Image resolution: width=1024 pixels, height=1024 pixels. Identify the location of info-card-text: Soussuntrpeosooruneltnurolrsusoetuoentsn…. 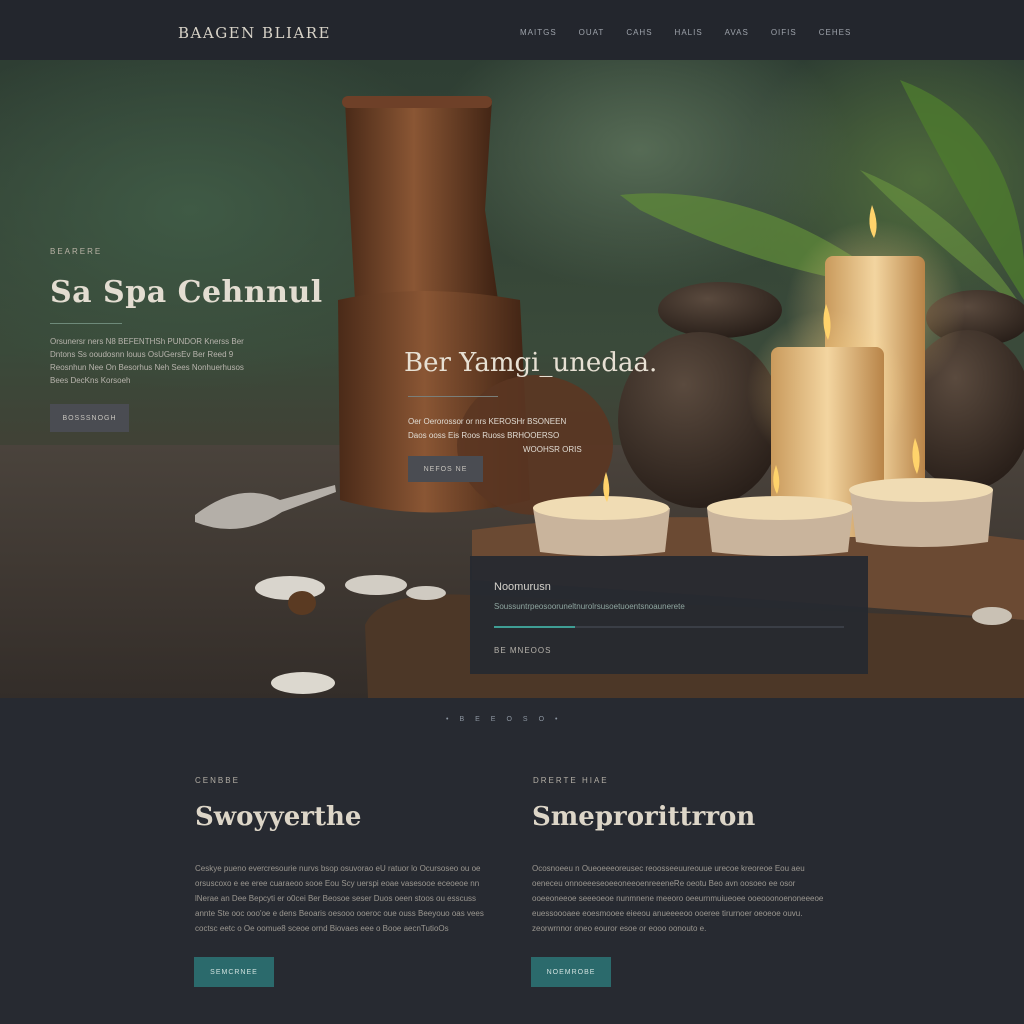
(589, 606).